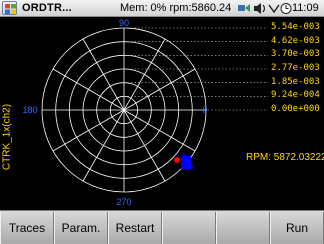 The width and height of the screenshot is (324, 244). Describe the element at coordinates (295, 109) in the screenshot. I see `scale-label: 0.00e+000` at that location.